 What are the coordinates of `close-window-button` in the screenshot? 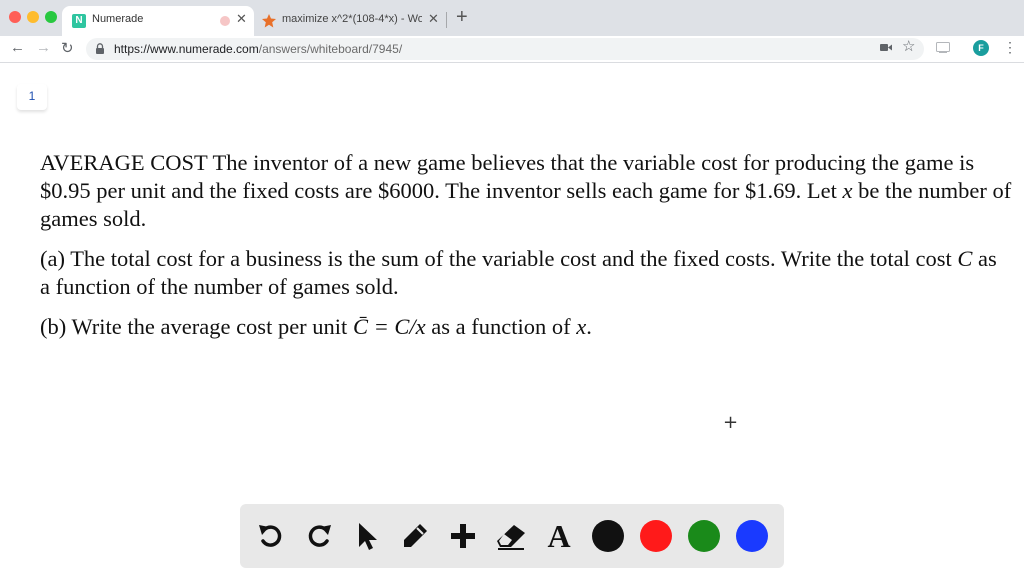 It's located at (15, 17).